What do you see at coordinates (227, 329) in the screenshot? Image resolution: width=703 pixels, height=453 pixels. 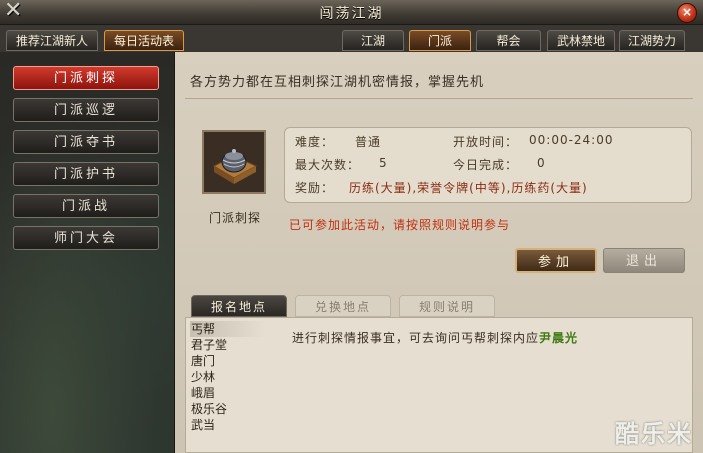 I see `list-item-location: 丐帮` at bounding box center [227, 329].